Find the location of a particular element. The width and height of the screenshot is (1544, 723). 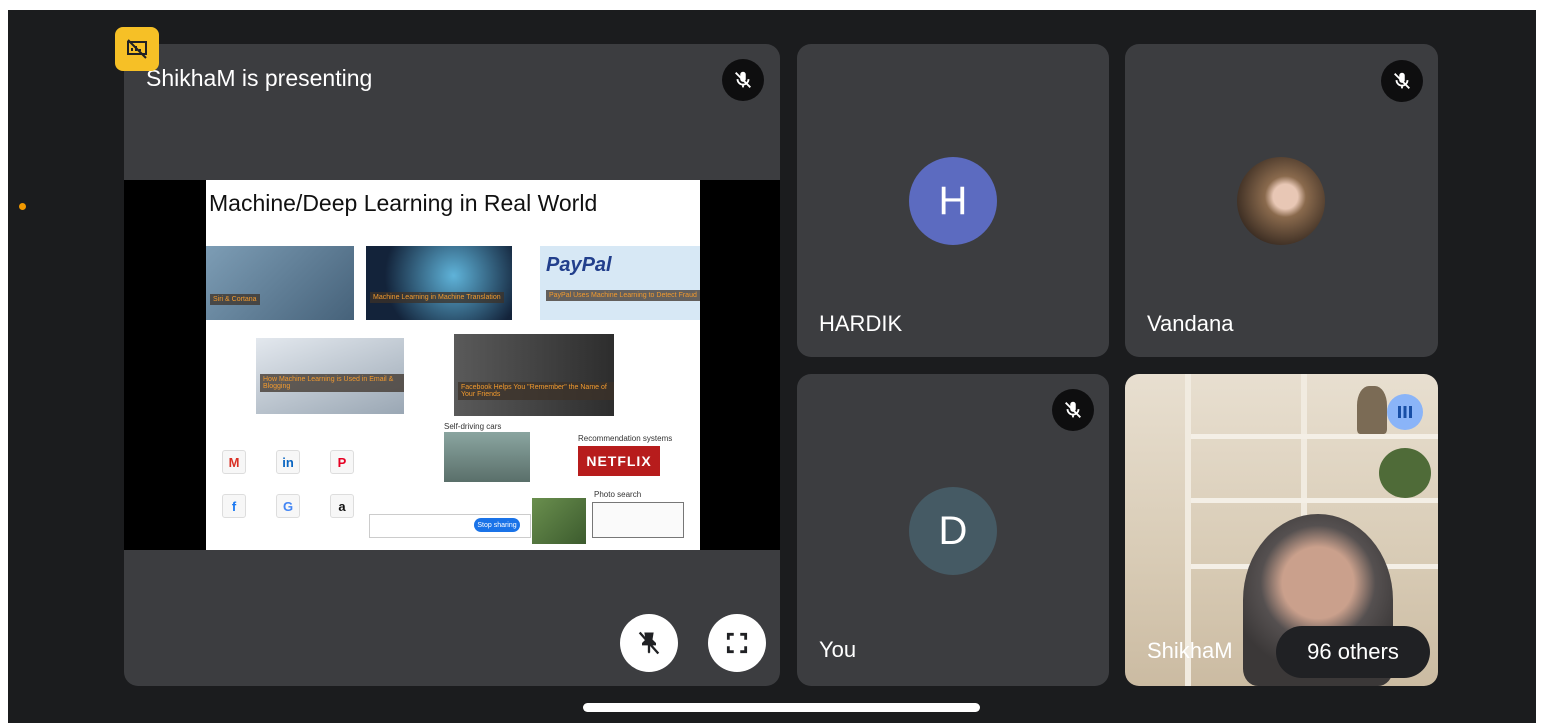

avatar: H is located at coordinates (953, 201).